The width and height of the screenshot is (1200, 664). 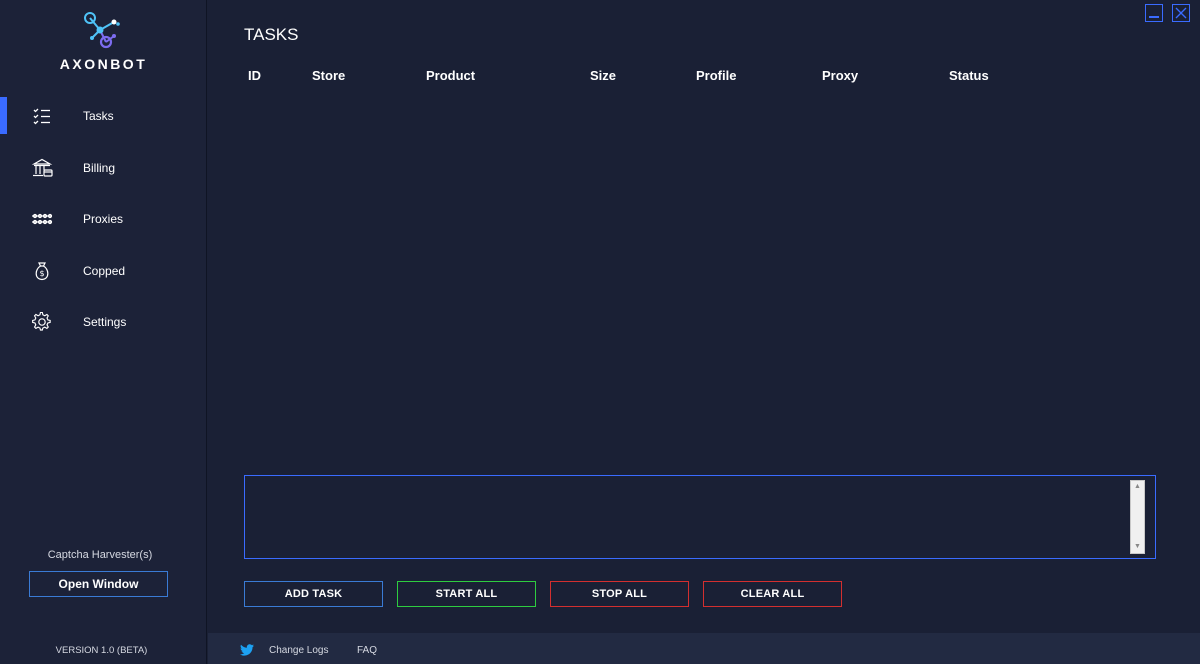 I want to click on bank-icon, so click(x=42, y=167).